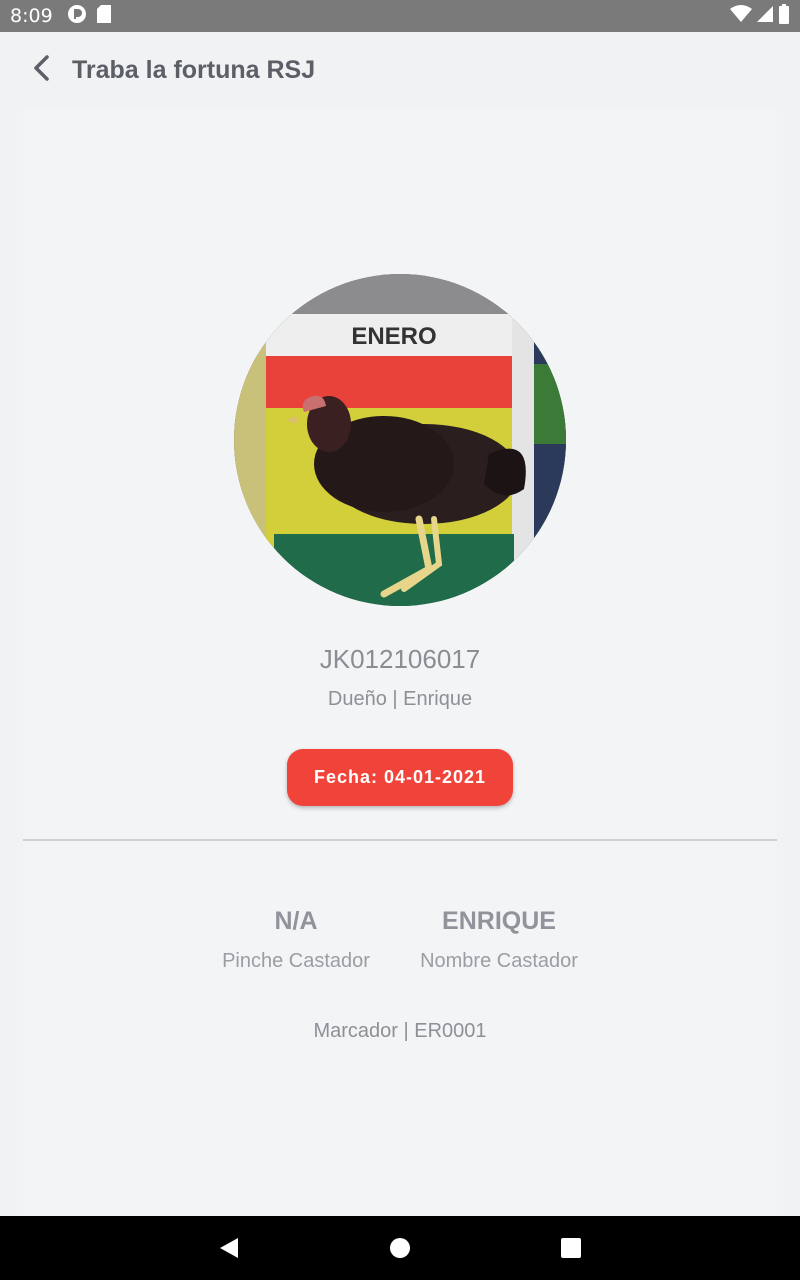 This screenshot has width=800, height=1280. What do you see at coordinates (400, 440) in the screenshot?
I see `rooster-photo: ENERO` at bounding box center [400, 440].